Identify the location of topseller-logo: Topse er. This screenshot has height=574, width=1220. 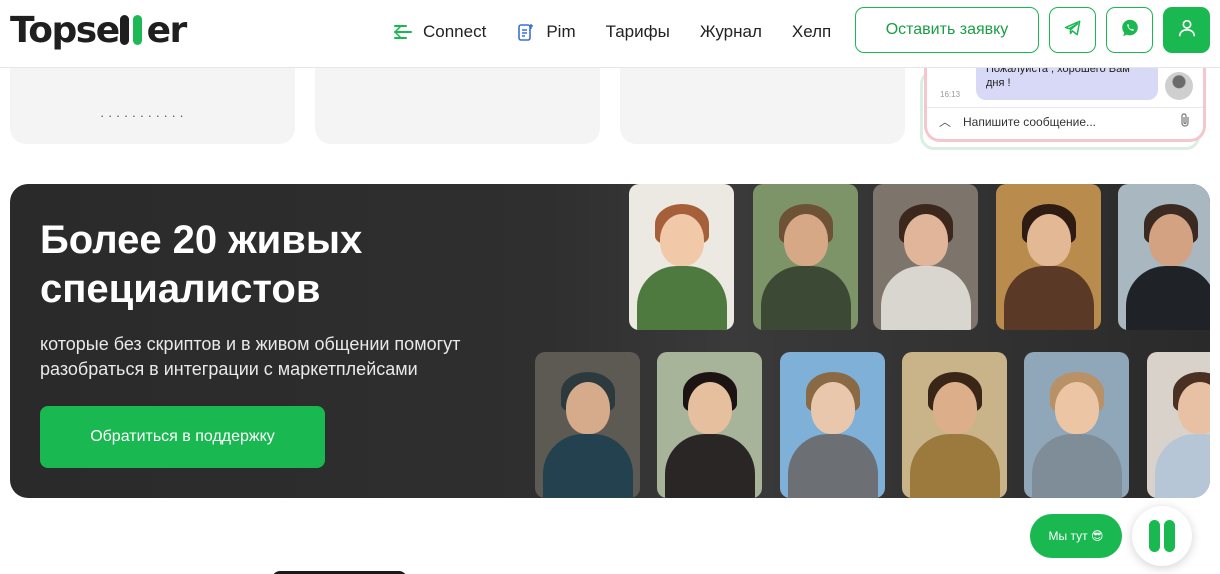
(99, 30).